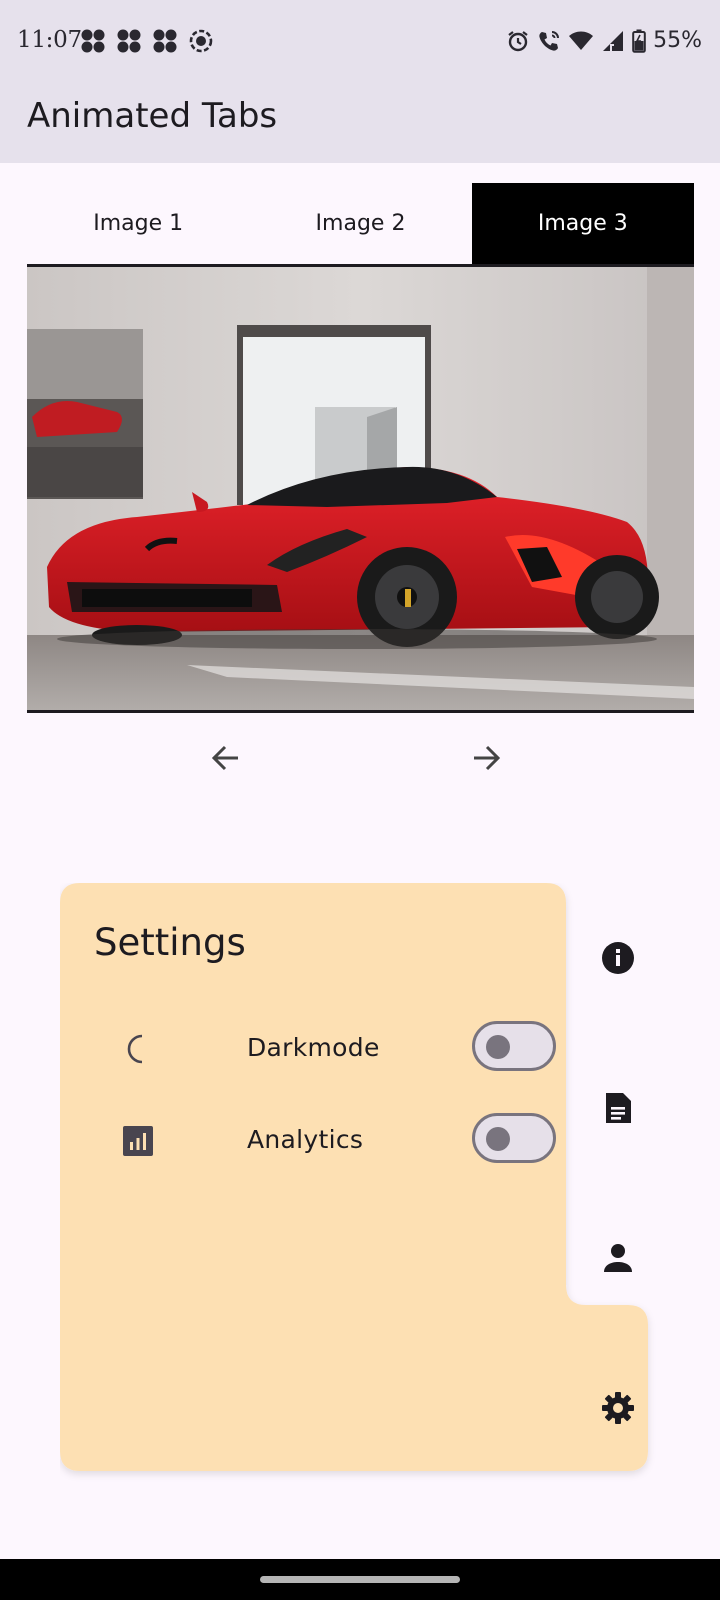 This screenshot has width=720, height=1600. I want to click on settings-title: Settings, so click(170, 942).